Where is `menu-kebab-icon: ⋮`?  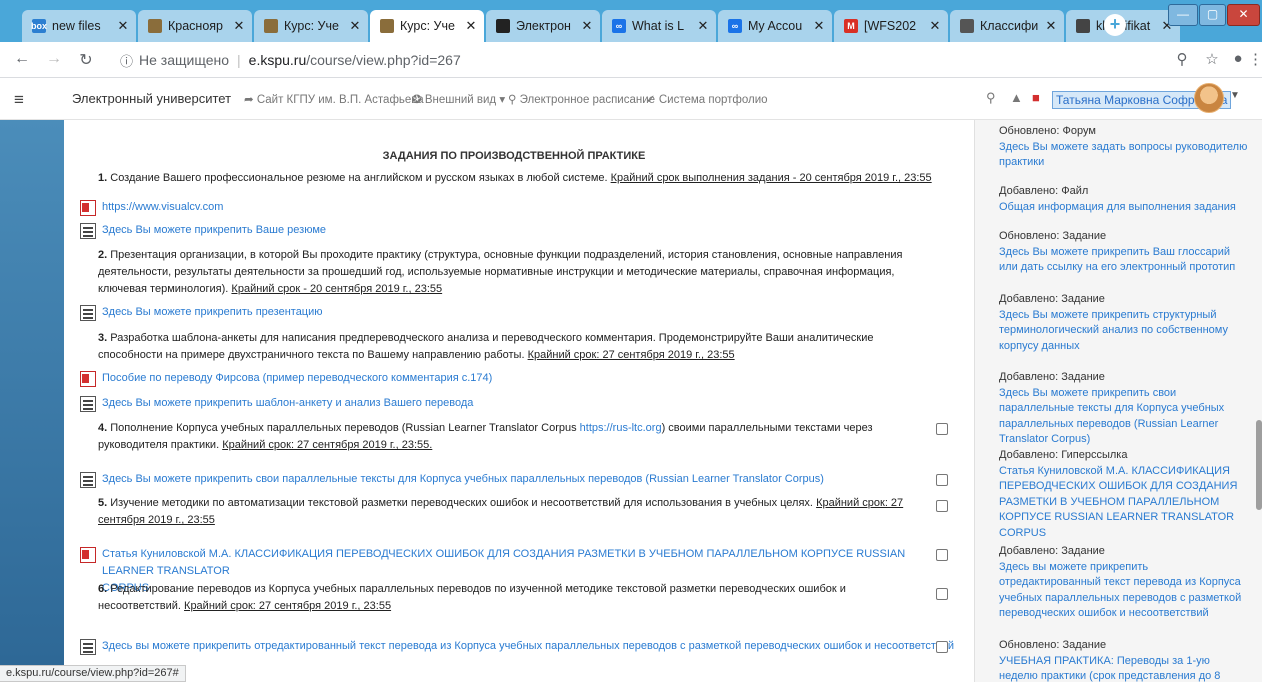 menu-kebab-icon: ⋮ is located at coordinates (1255, 59).